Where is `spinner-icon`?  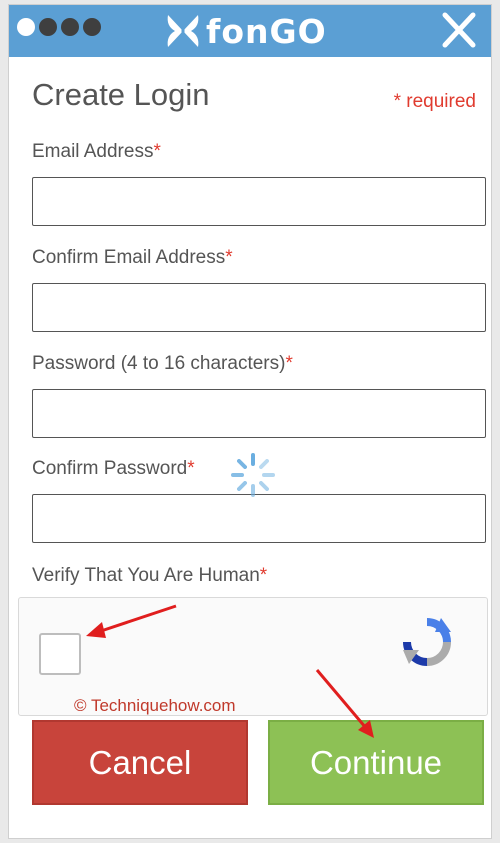
spinner-icon is located at coordinates (253, 475).